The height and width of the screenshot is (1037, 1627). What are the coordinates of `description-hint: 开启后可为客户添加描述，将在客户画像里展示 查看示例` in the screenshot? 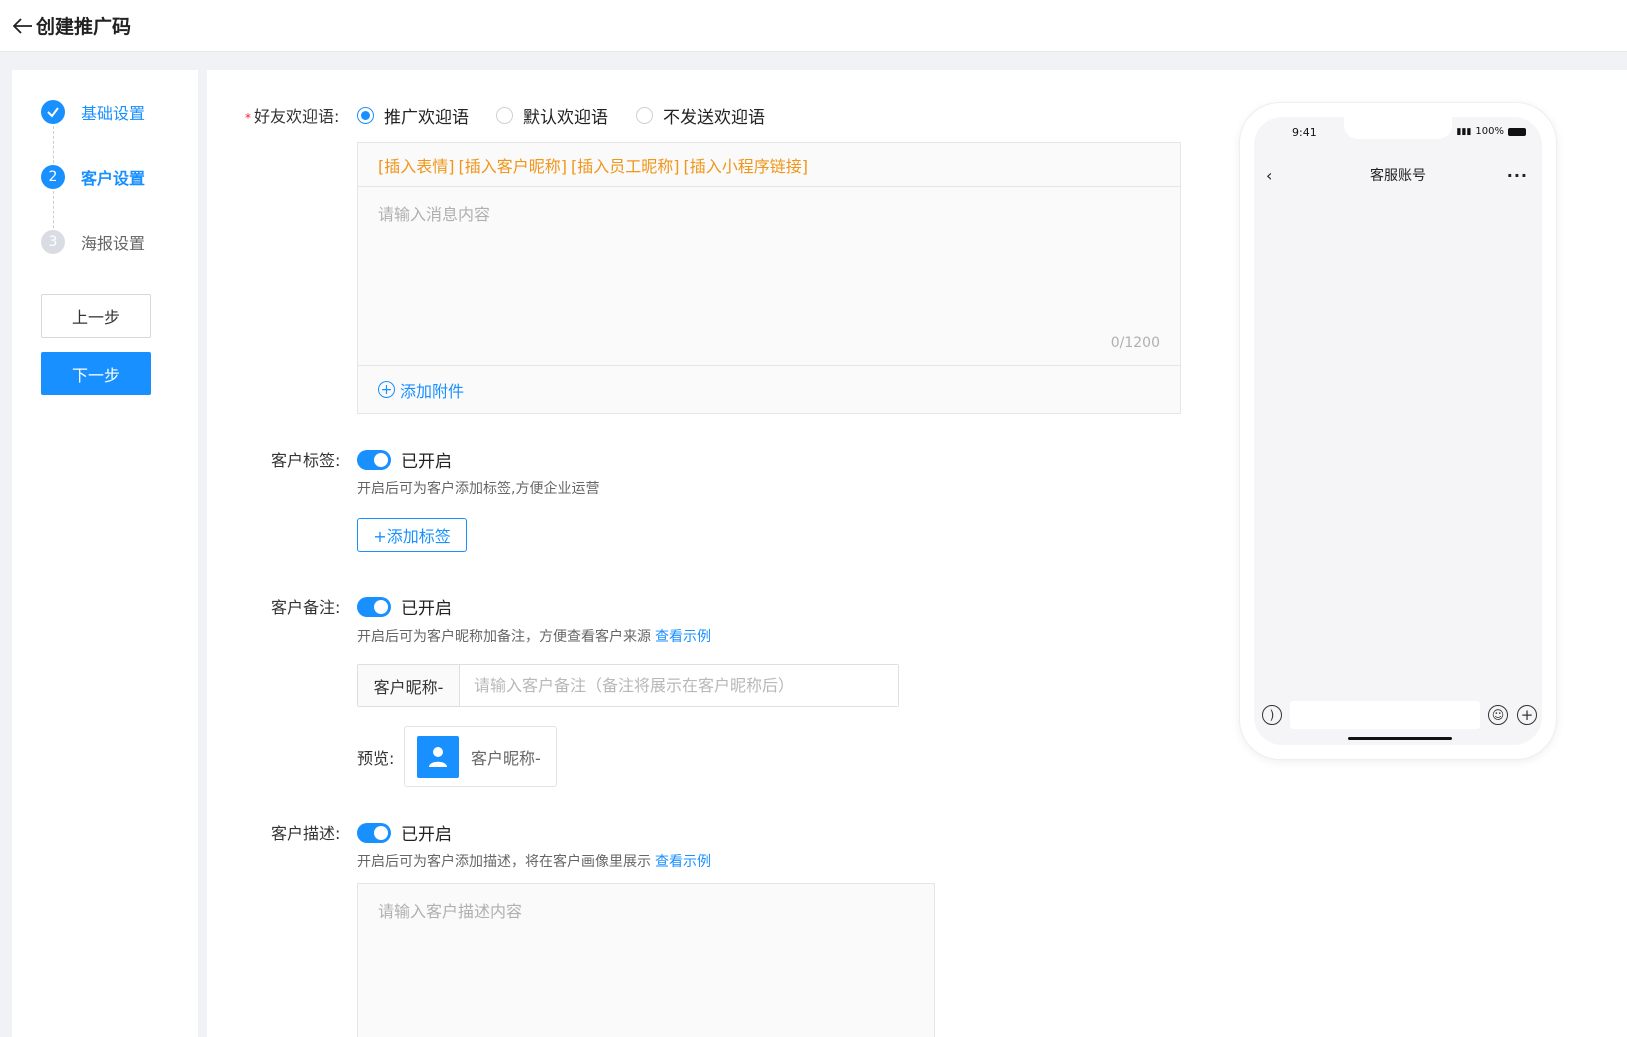 It's located at (534, 861).